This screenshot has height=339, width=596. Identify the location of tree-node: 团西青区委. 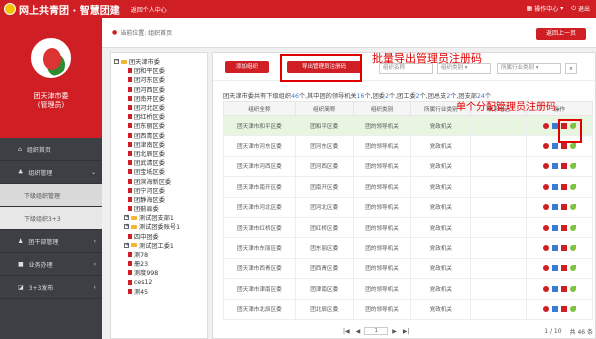
(164, 135).